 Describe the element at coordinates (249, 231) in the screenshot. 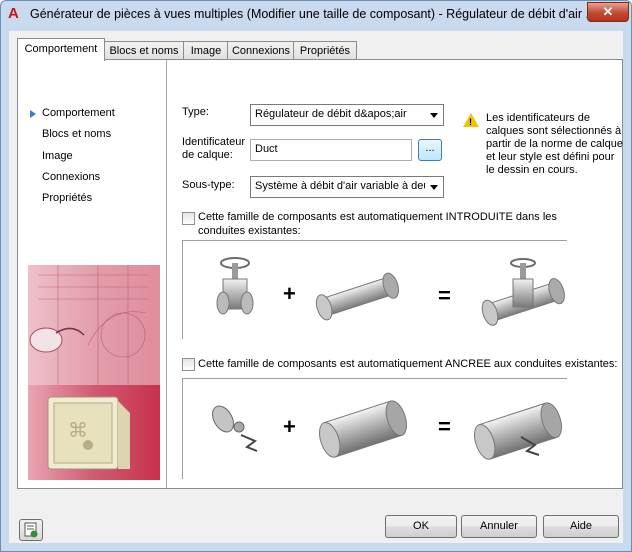

I see `inline-checkbox-label-line2: conduites existantes:` at that location.